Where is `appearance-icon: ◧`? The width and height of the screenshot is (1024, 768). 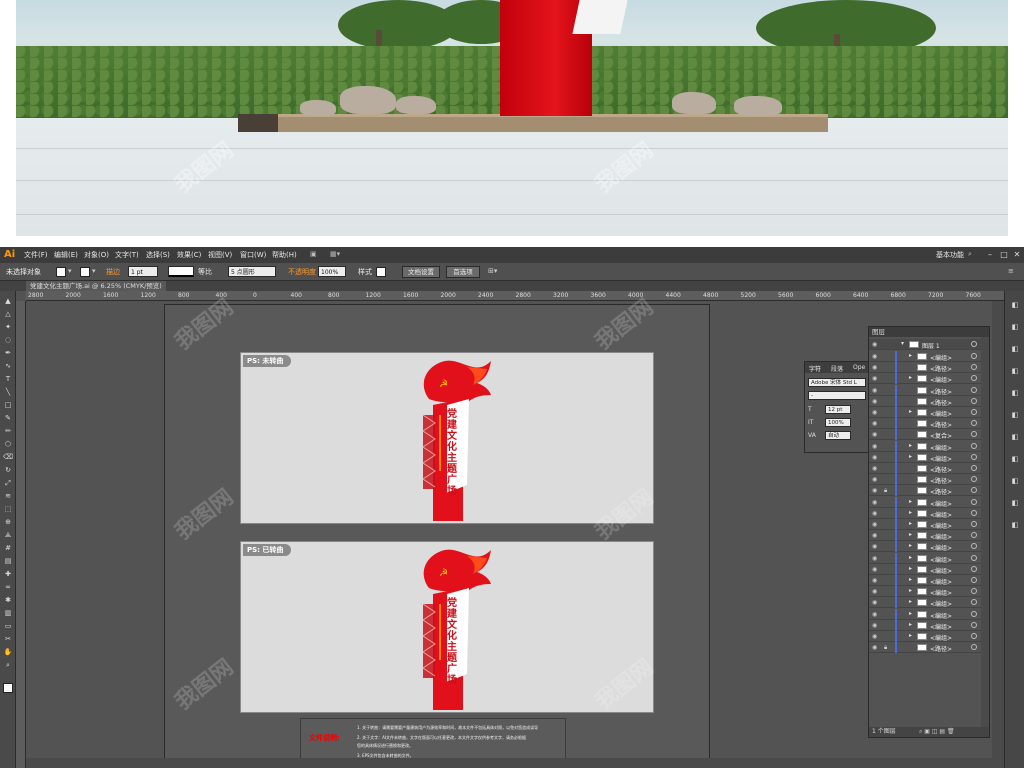
appearance-icon: ◧ is located at coordinates (1015, 482).